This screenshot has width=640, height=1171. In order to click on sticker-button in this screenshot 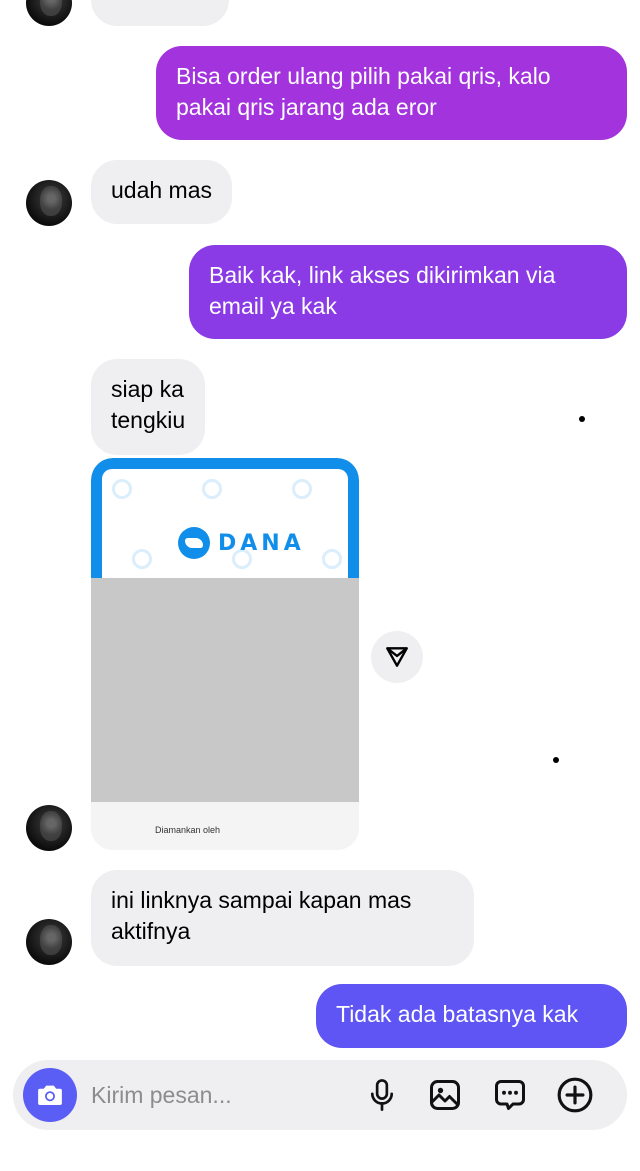, I will do `click(510, 1095)`.